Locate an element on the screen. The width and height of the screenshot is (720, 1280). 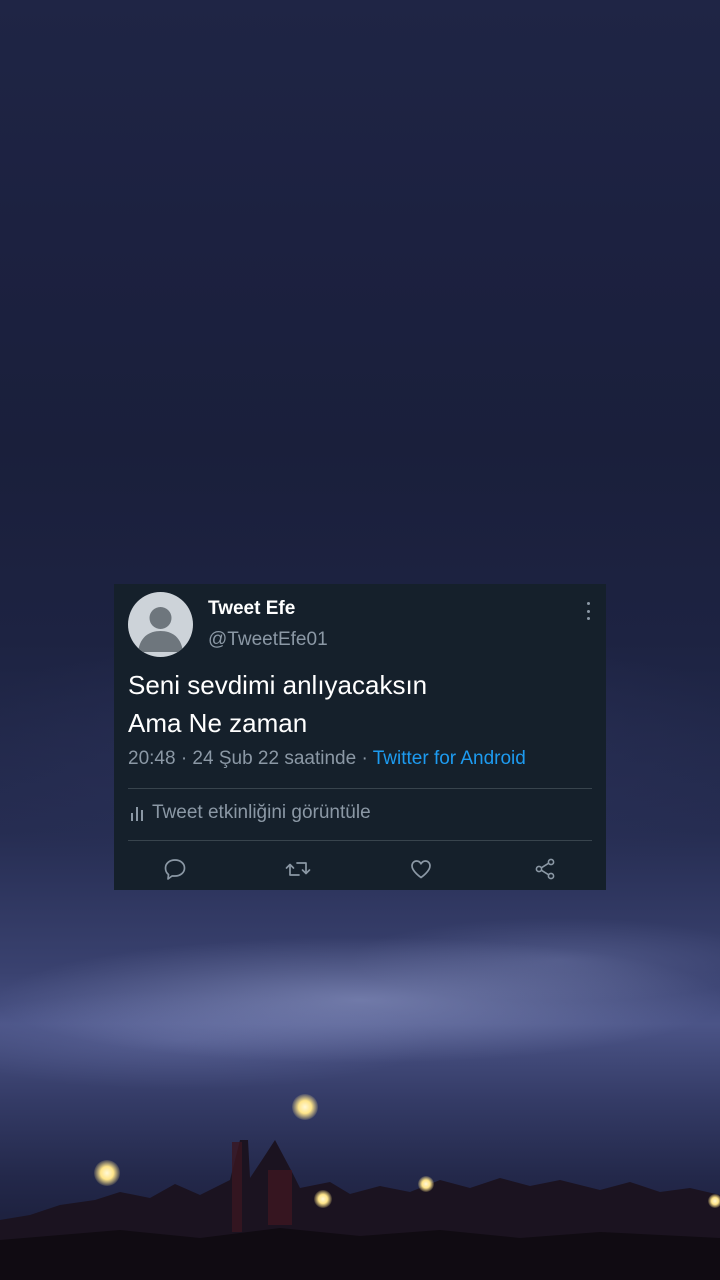
reply-button is located at coordinates (175, 869).